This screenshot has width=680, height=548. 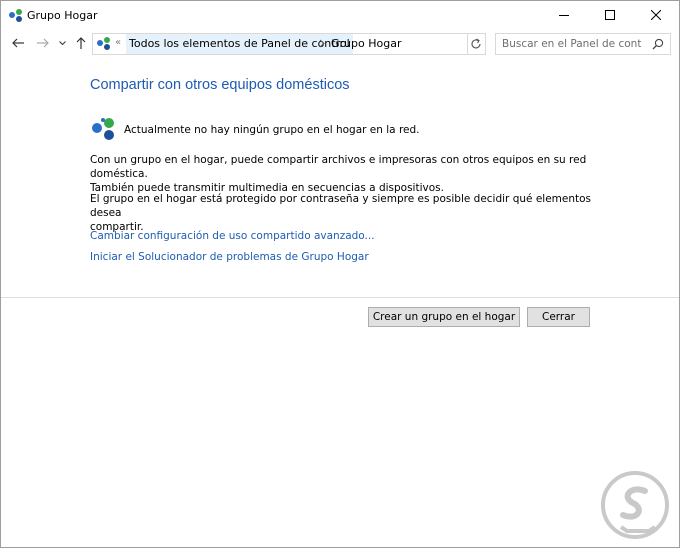 I want to click on create-homegroup-button: Crear un grupo en el hogar, so click(x=444, y=317).